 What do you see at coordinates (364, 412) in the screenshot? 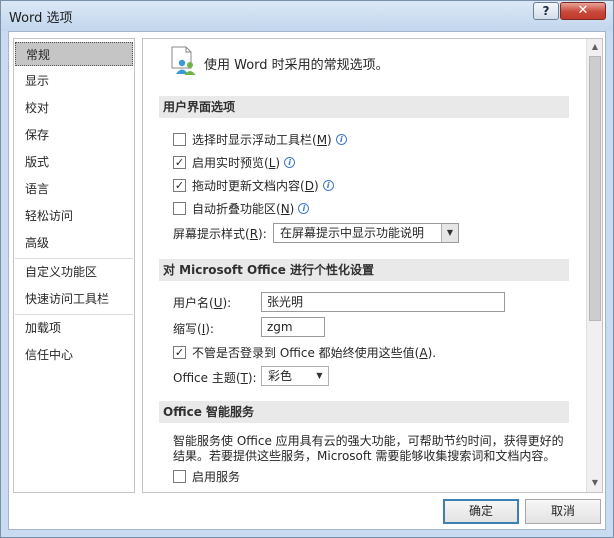
I see `section-header-intelligent-services: Office 智能服务` at bounding box center [364, 412].